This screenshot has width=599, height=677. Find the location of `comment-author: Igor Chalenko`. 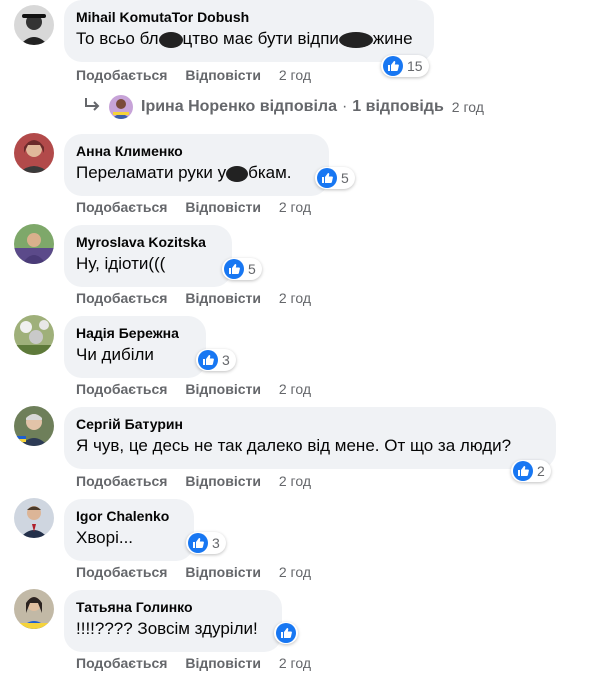

comment-author: Igor Chalenko is located at coordinates (129, 516).